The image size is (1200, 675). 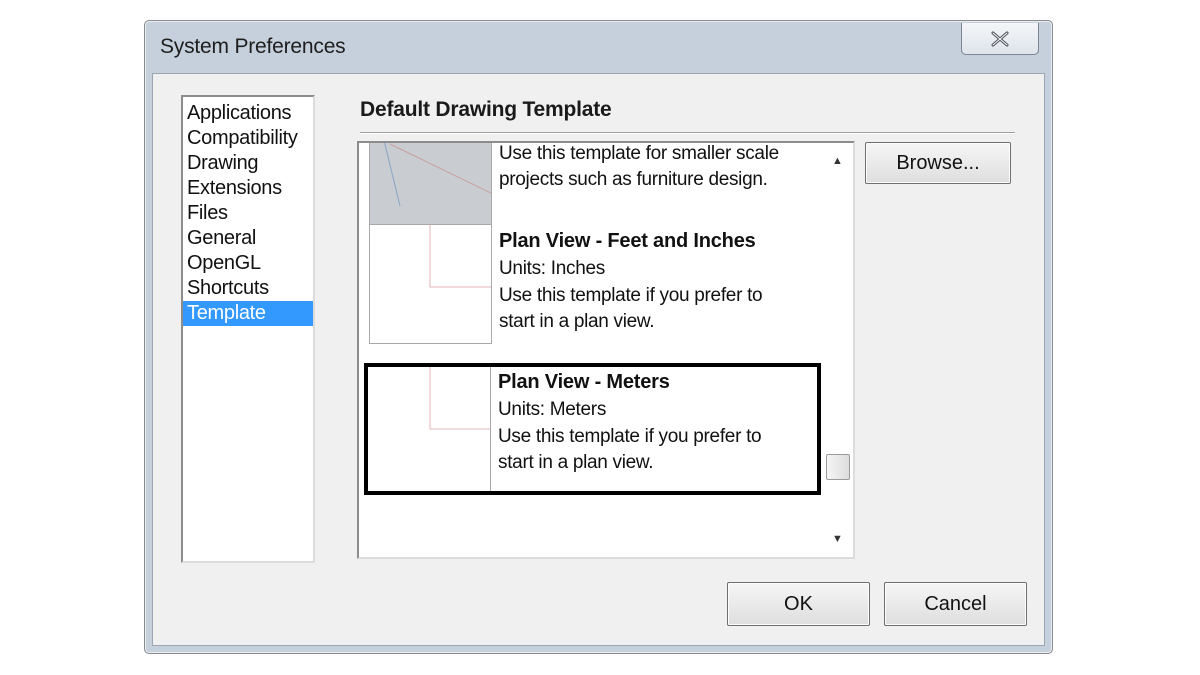 What do you see at coordinates (248, 163) in the screenshot?
I see `sidebar-item-drawing: Drawing` at bounding box center [248, 163].